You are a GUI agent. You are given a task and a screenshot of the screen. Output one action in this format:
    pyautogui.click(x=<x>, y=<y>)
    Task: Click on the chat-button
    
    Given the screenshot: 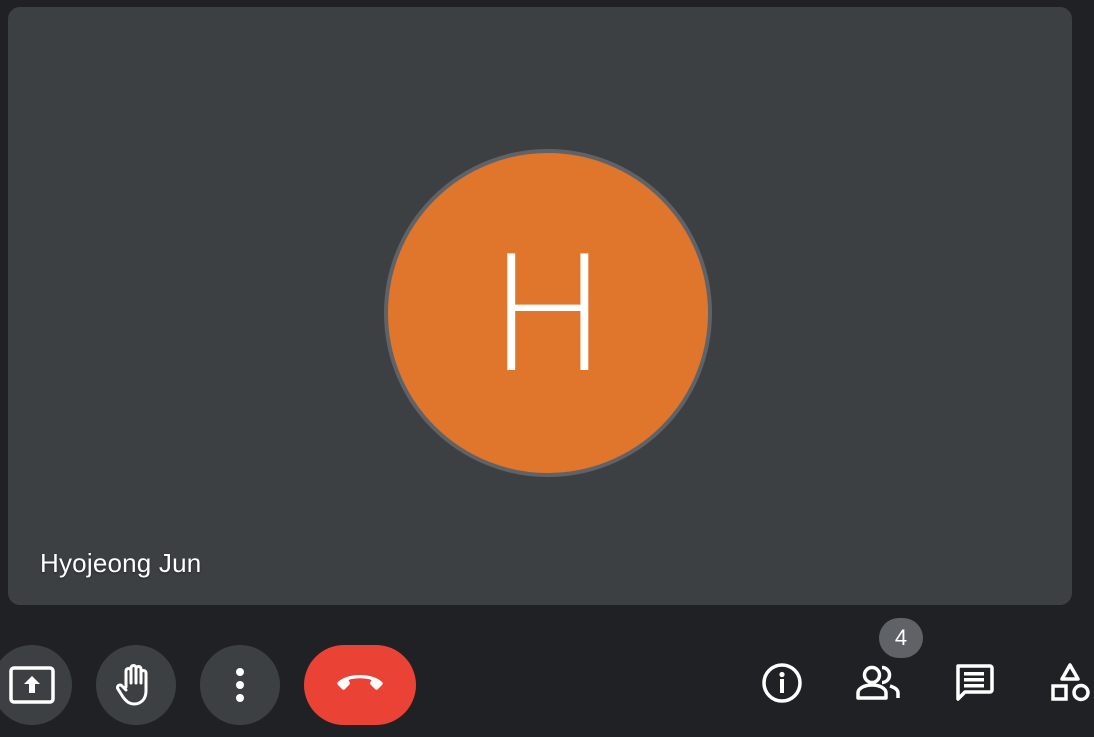 What is the action you would take?
    pyautogui.click(x=974, y=685)
    